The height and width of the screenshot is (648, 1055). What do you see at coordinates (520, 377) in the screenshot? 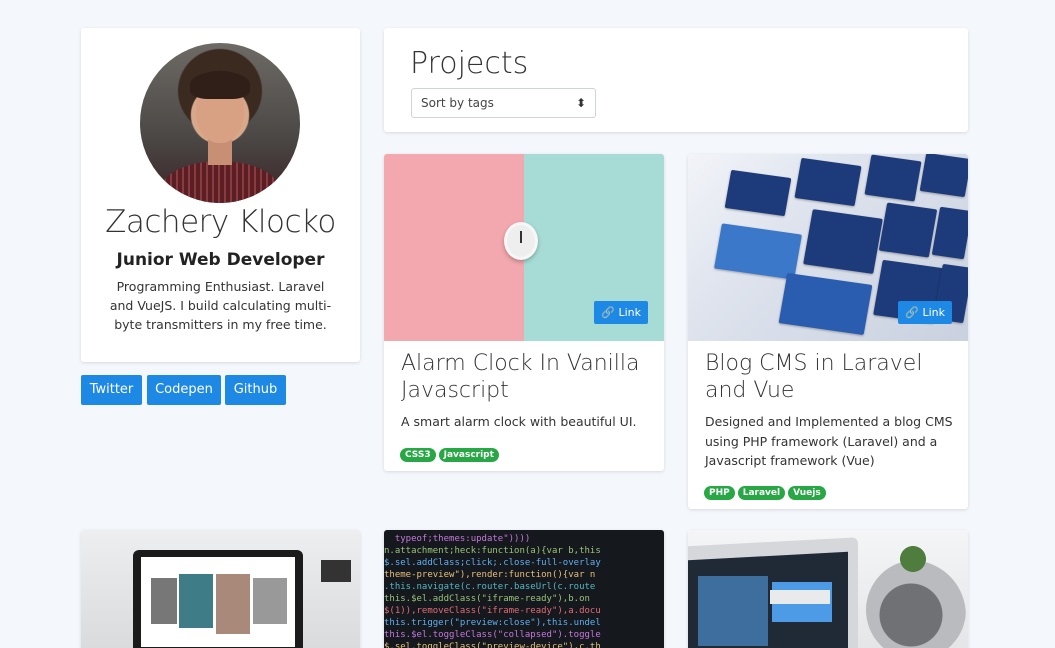
I see `project-title: Alarm Clock In Vanilla Javascript` at bounding box center [520, 377].